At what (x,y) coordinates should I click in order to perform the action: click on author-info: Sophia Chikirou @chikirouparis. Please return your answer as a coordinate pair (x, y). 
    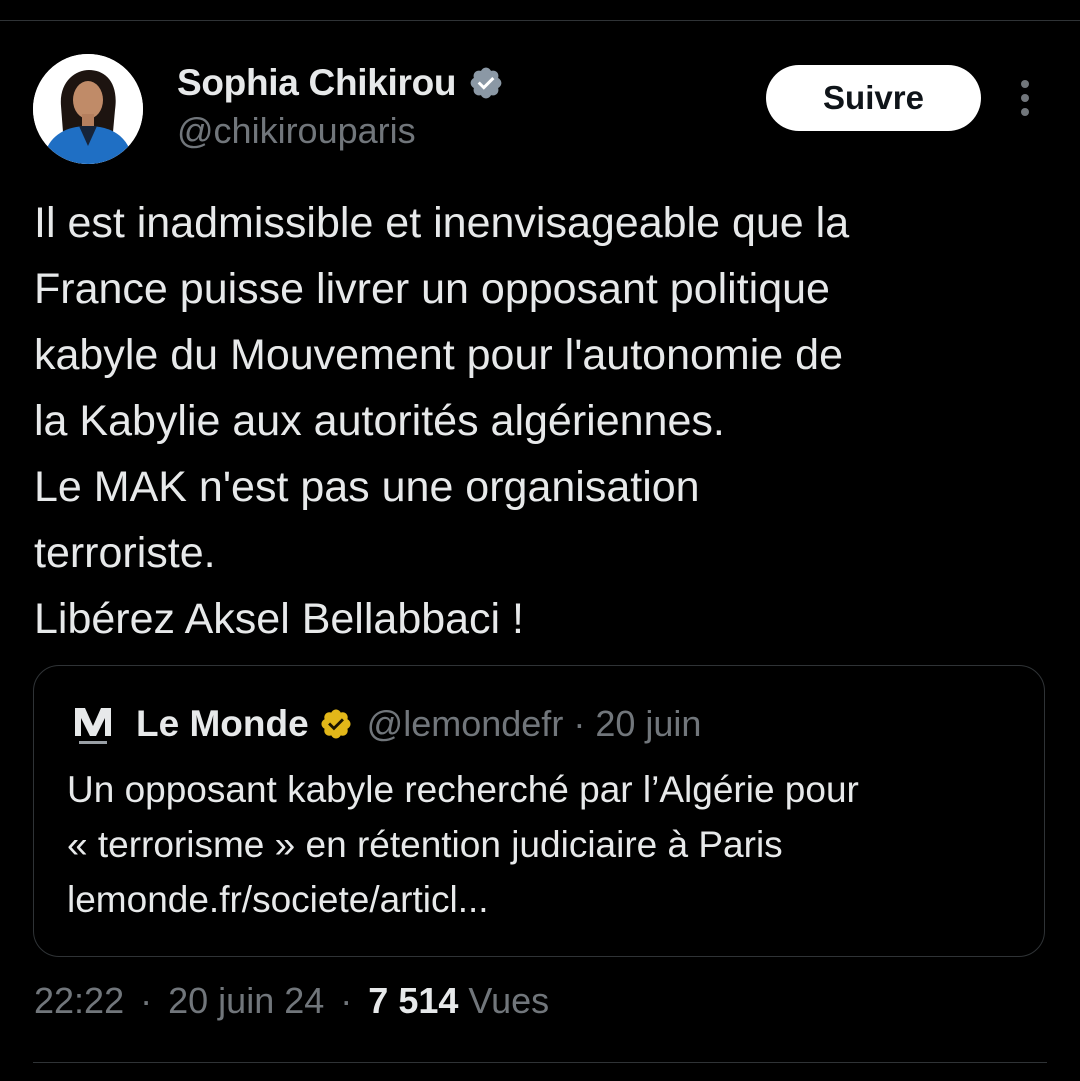
    Looking at the image, I should click on (340, 105).